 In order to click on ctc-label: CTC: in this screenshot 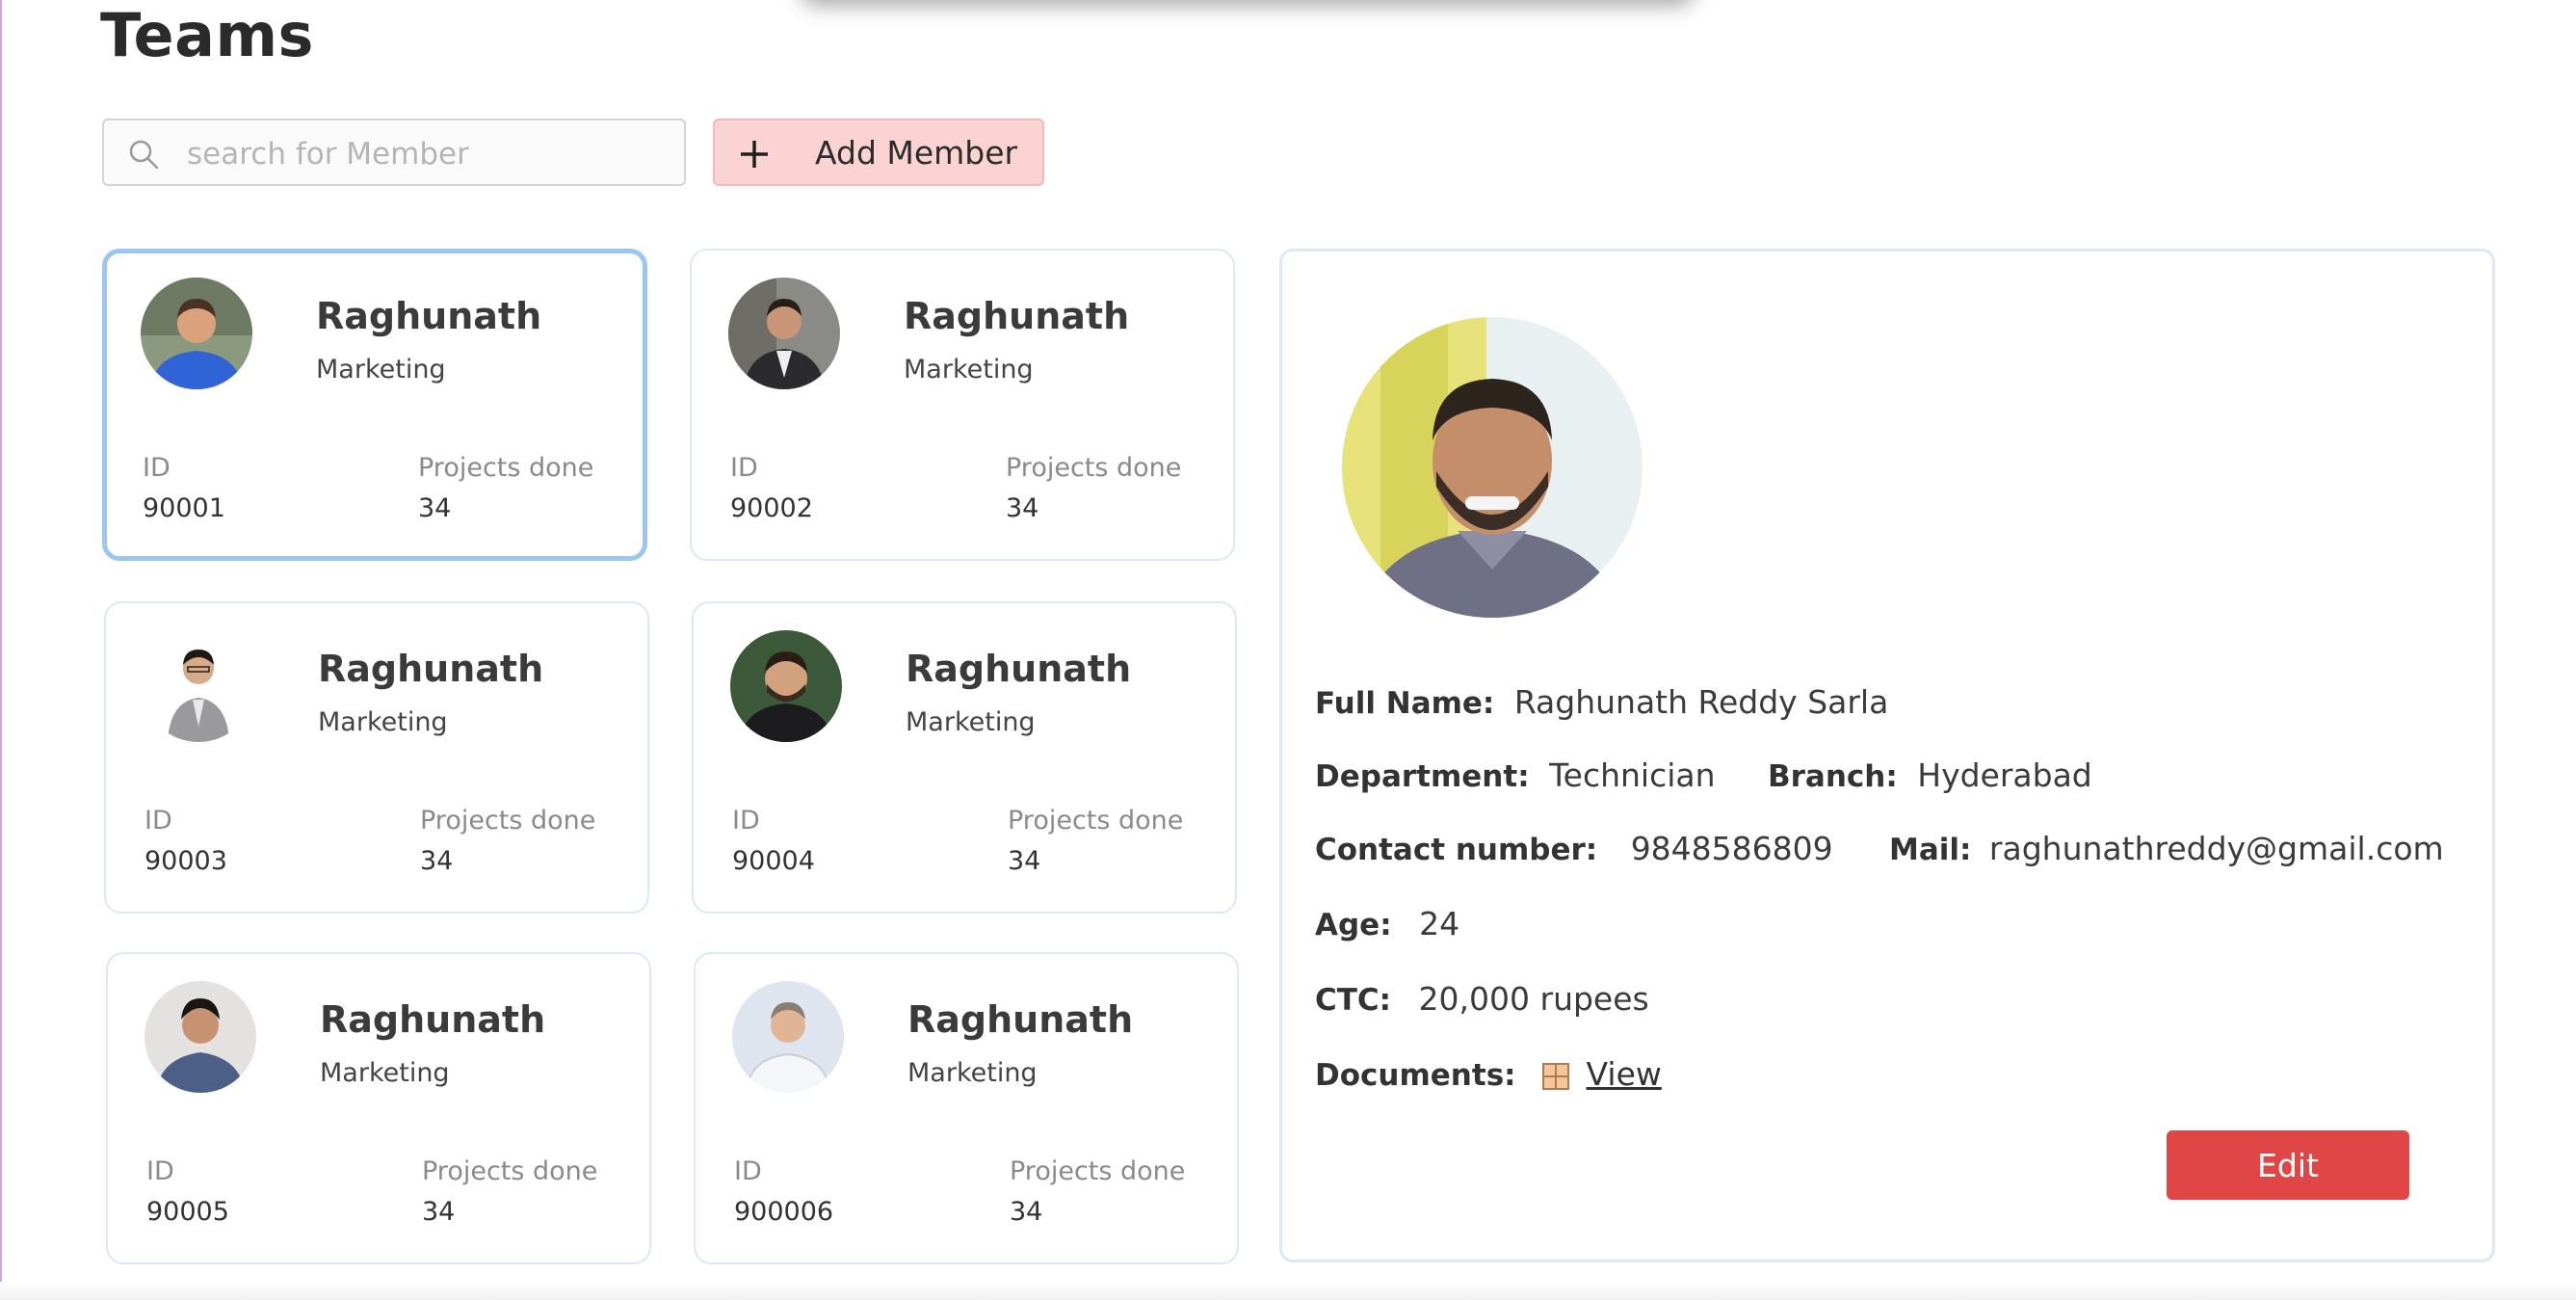, I will do `click(1353, 1000)`.